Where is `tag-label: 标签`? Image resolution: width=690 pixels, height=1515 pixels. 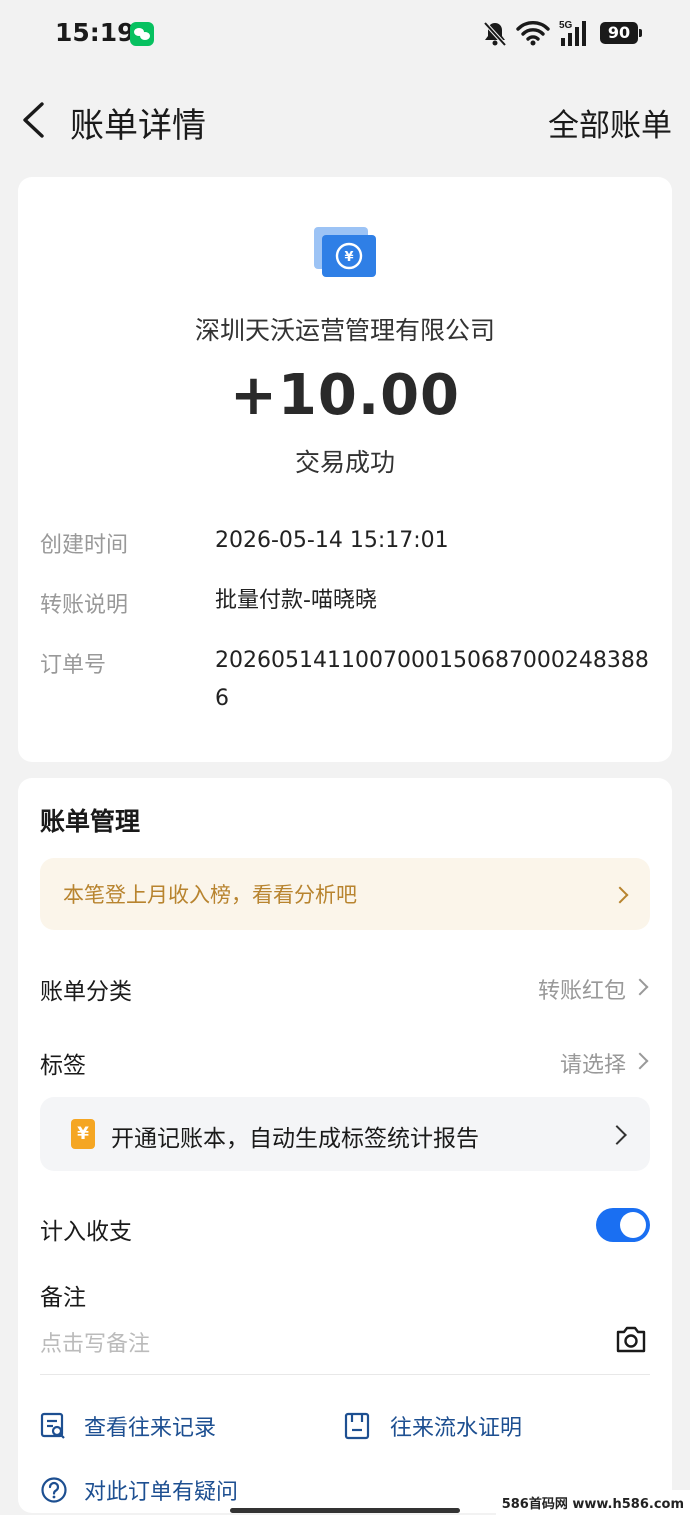 tag-label: 标签 is located at coordinates (63, 1066).